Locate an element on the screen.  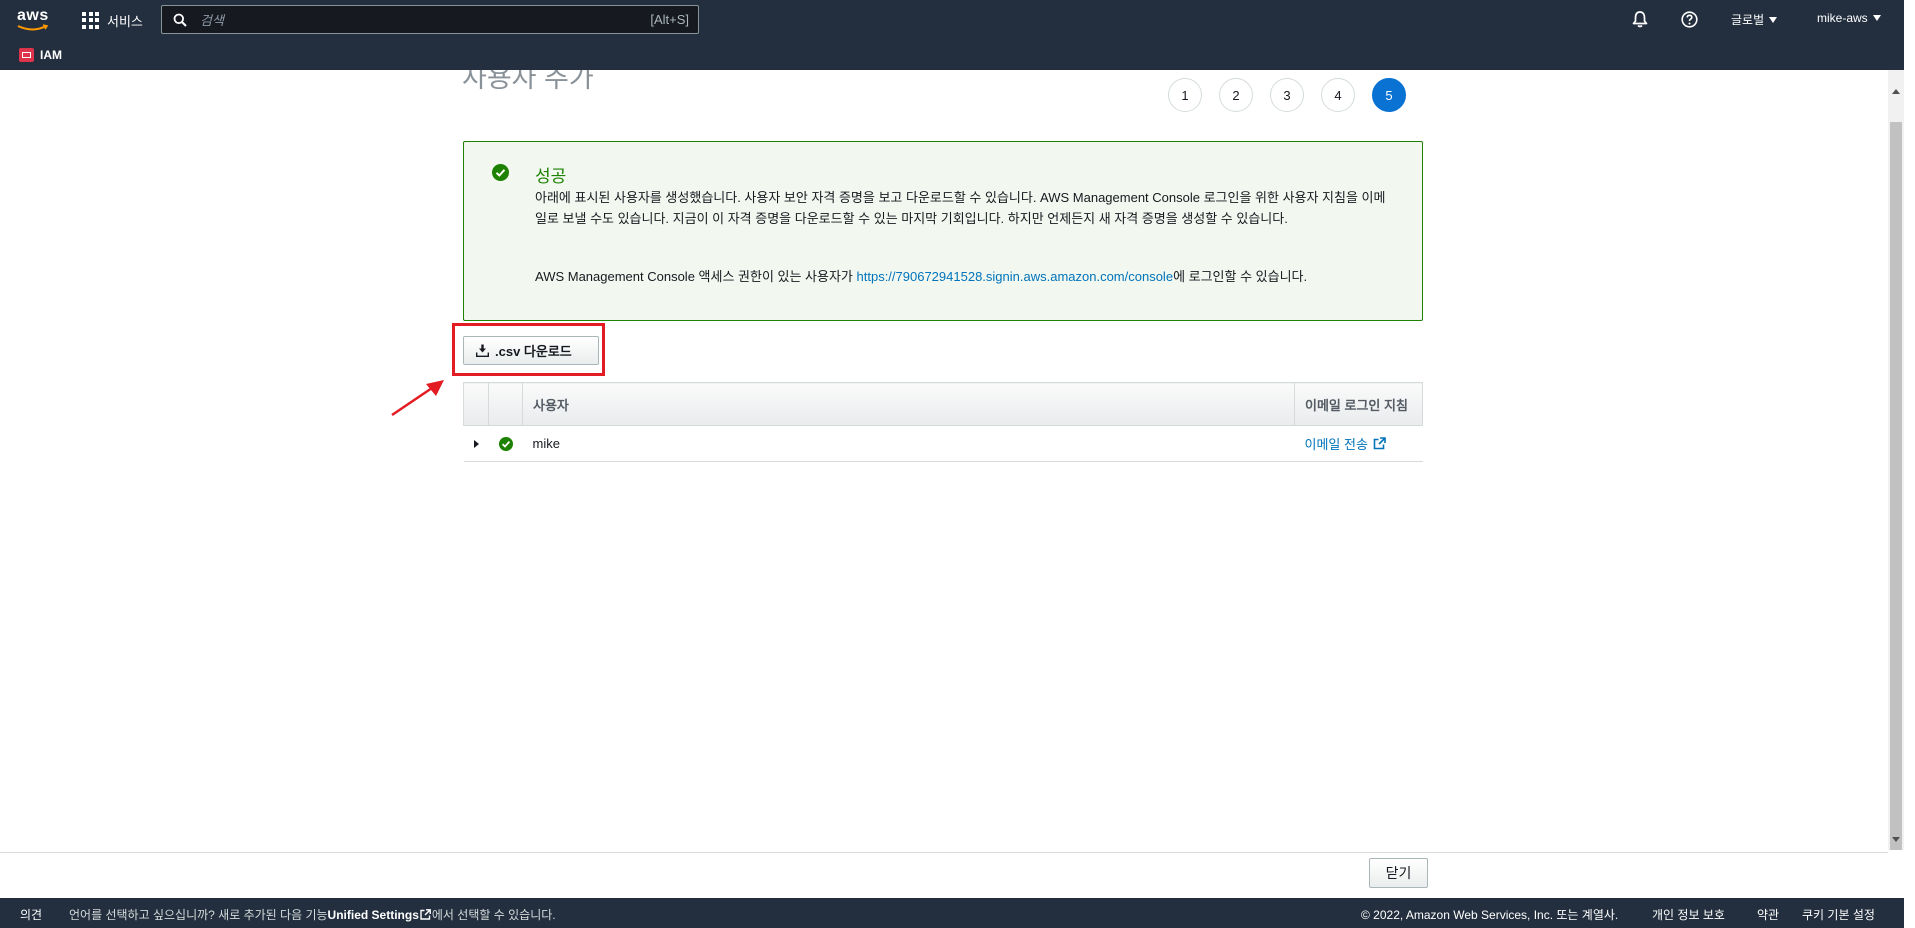
aws-logo: aws is located at coordinates (35, 20).